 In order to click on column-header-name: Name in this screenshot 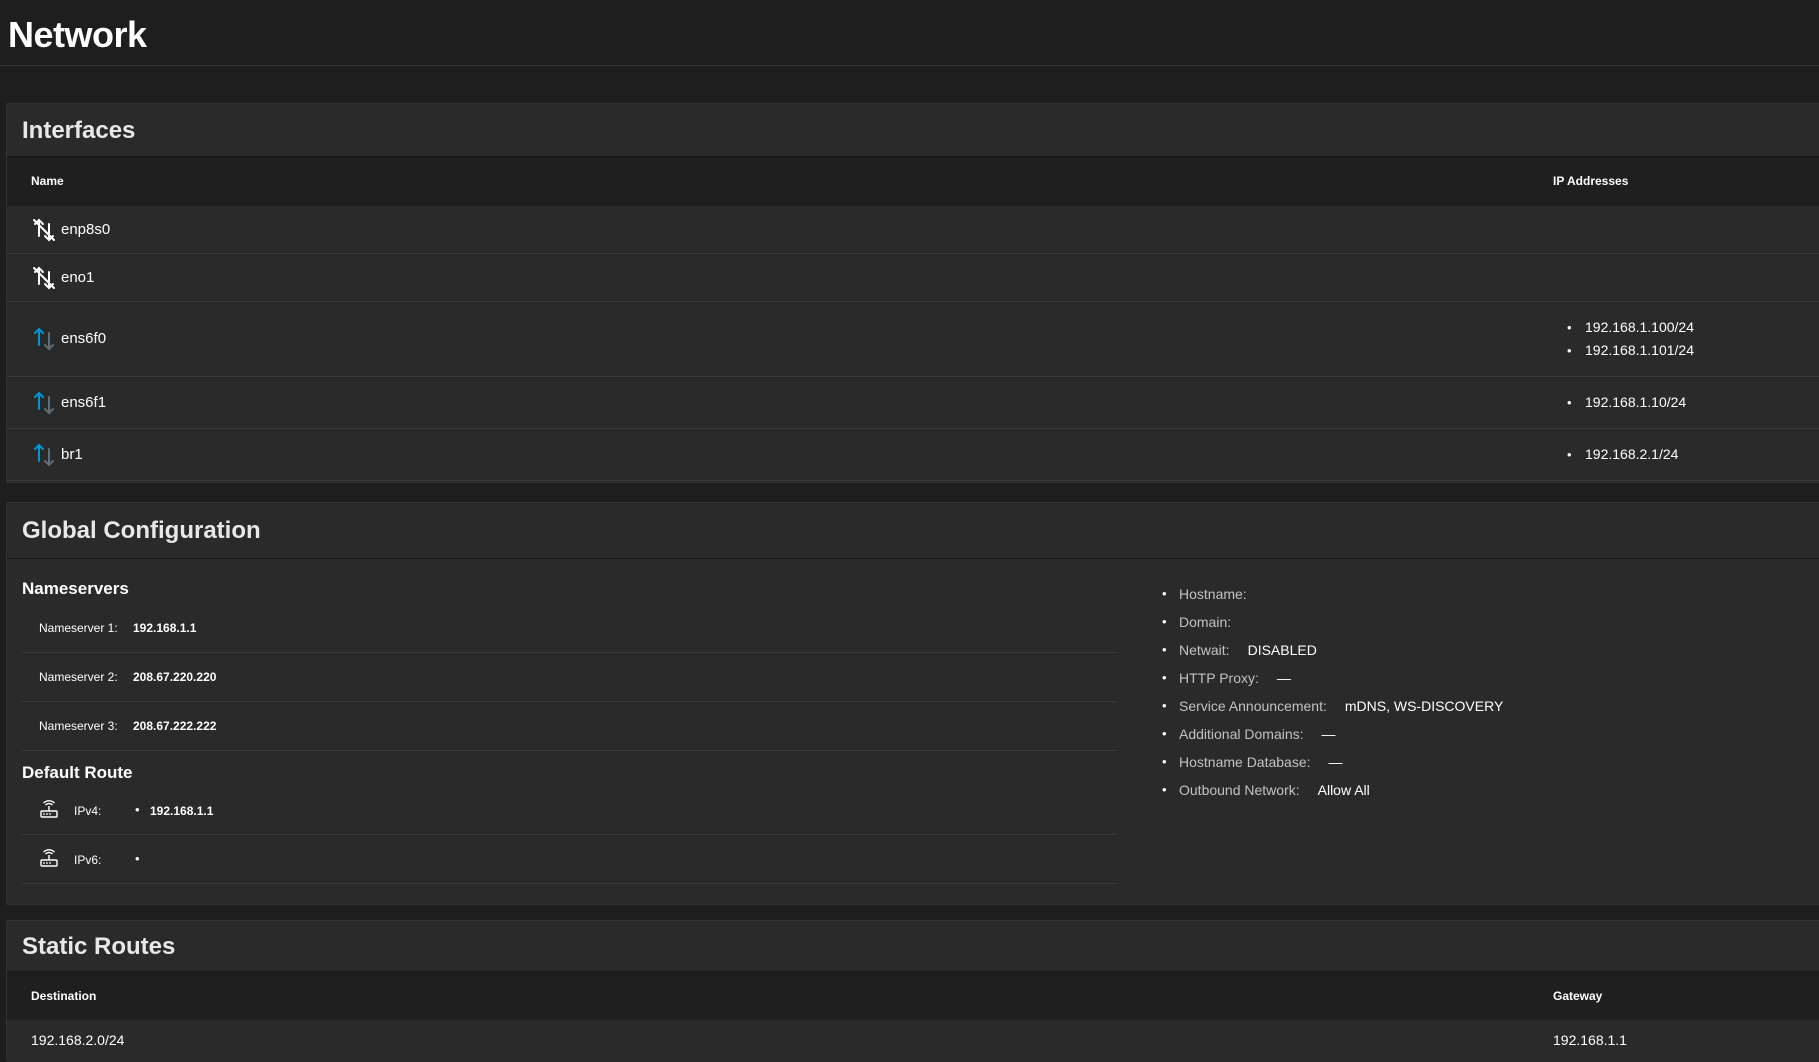, I will do `click(47, 181)`.